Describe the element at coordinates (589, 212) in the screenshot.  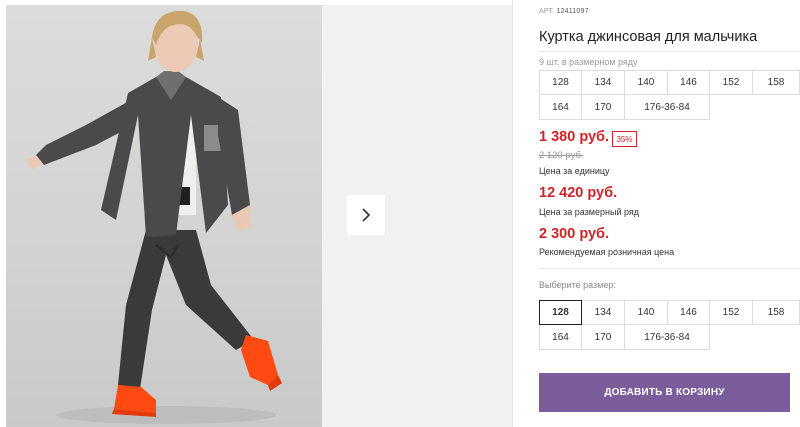
I see `row-price-label: Цена за размерный ряд` at that location.